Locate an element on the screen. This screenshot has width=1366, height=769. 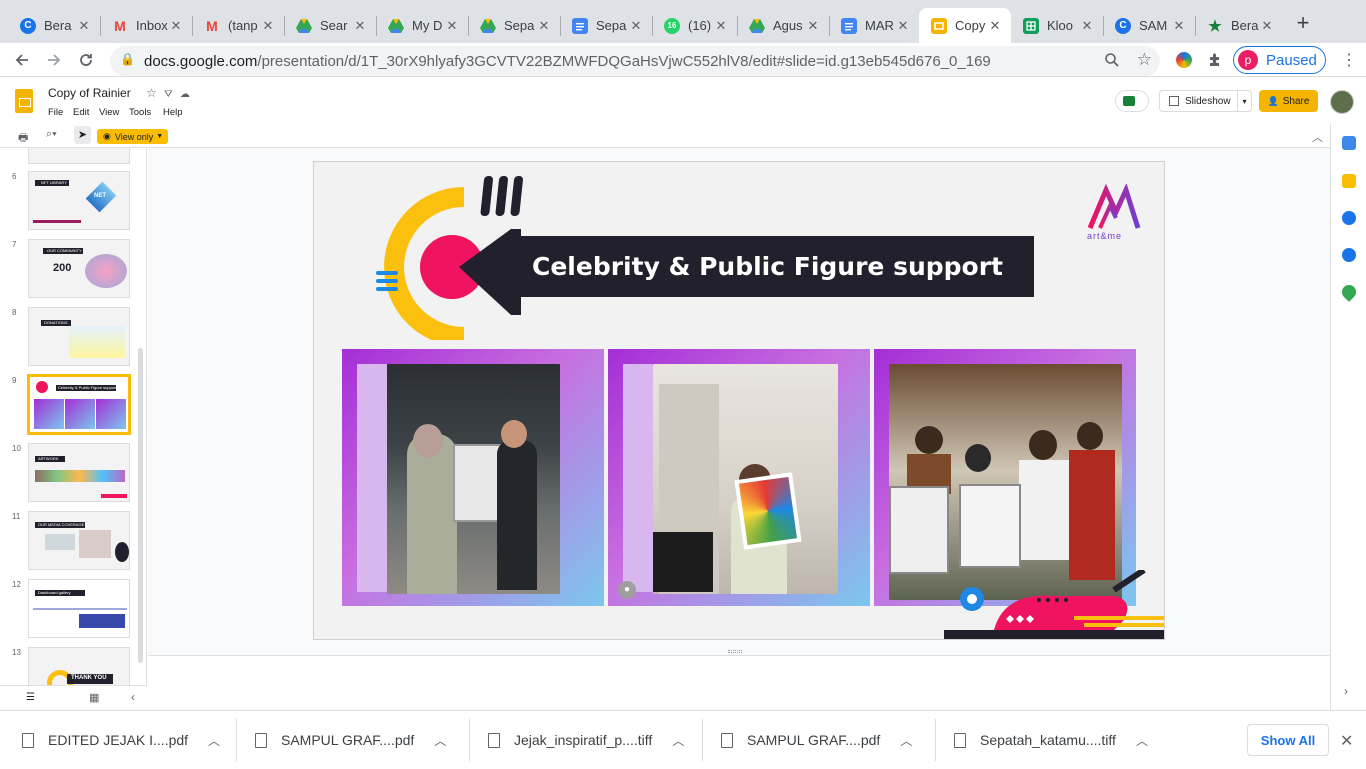
browser-menu-icon: ⋮ is located at coordinates (1349, 60).